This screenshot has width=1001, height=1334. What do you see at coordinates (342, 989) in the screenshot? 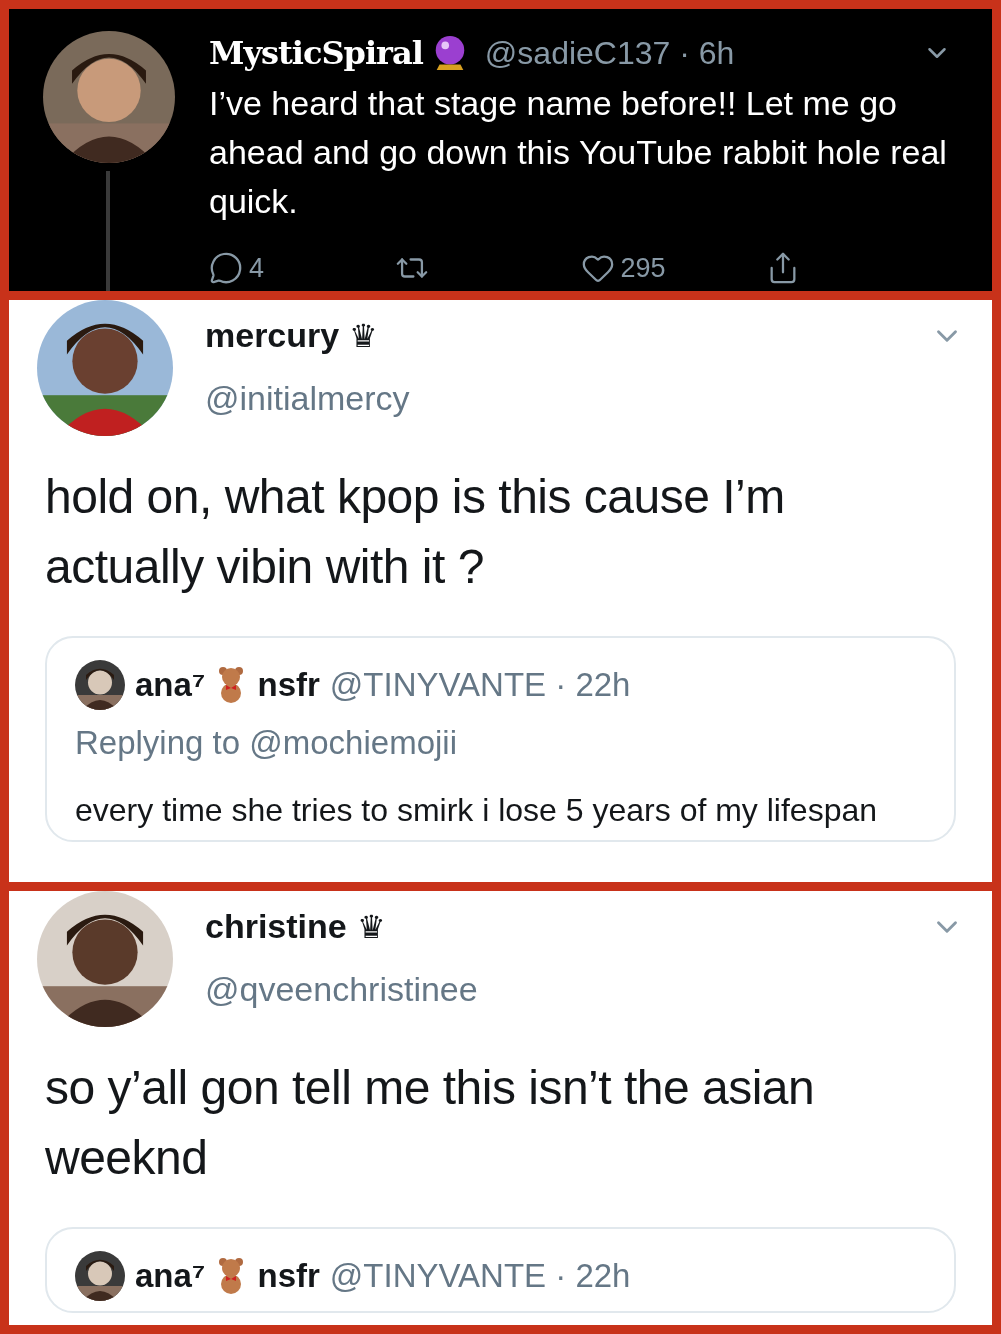
I see `handle: @qveenchristinee` at bounding box center [342, 989].